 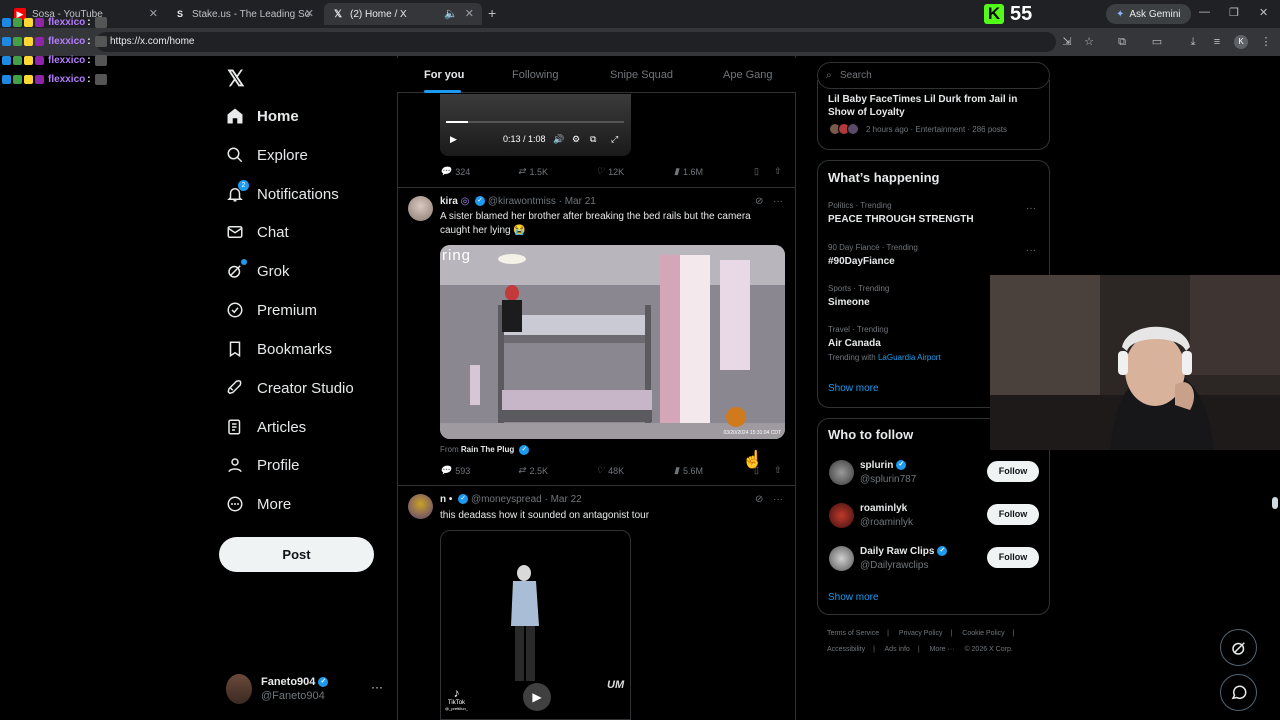 I want to click on footer-link-more: More ···, so click(x=942, y=649).